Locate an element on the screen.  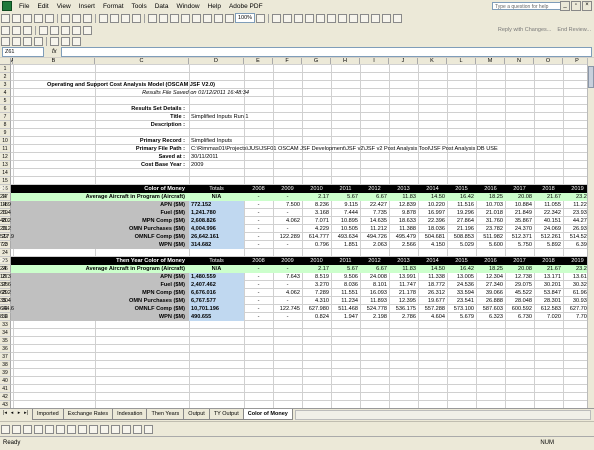
color-of-money-row-total: 314.682 is located at coordinates (216, 245).